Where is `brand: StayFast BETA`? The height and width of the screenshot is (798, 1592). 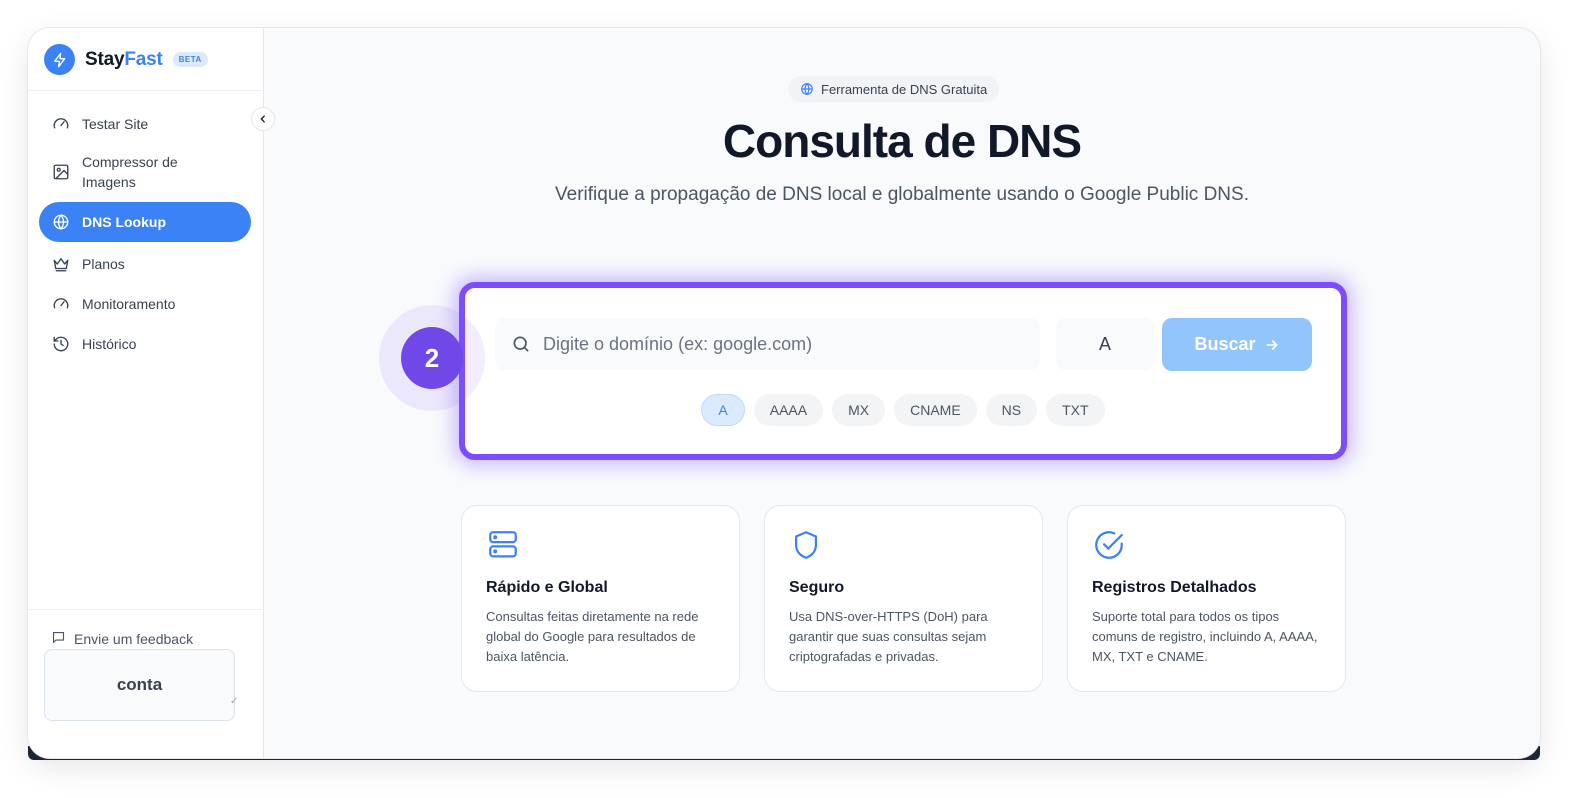
brand: StayFast BETA is located at coordinates (126, 59).